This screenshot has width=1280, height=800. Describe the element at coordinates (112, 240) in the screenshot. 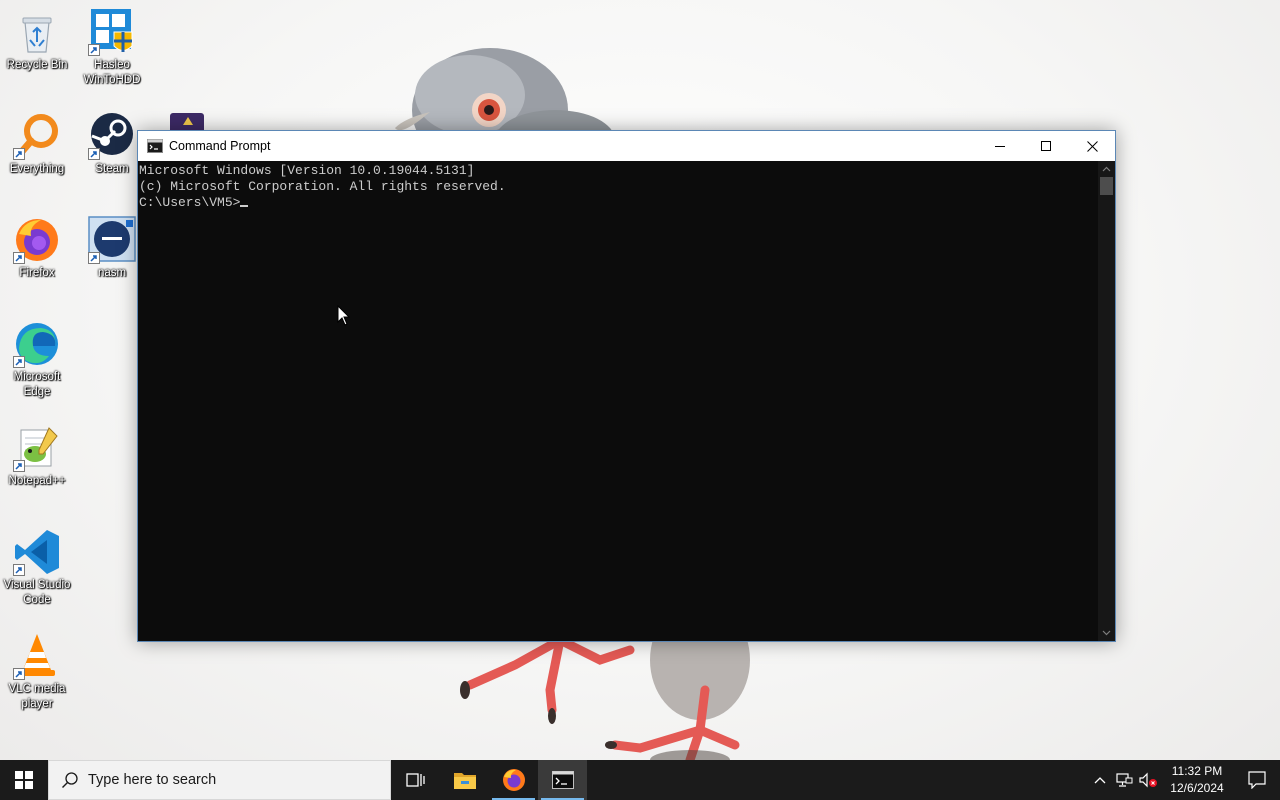

I see `nasm-icon` at that location.